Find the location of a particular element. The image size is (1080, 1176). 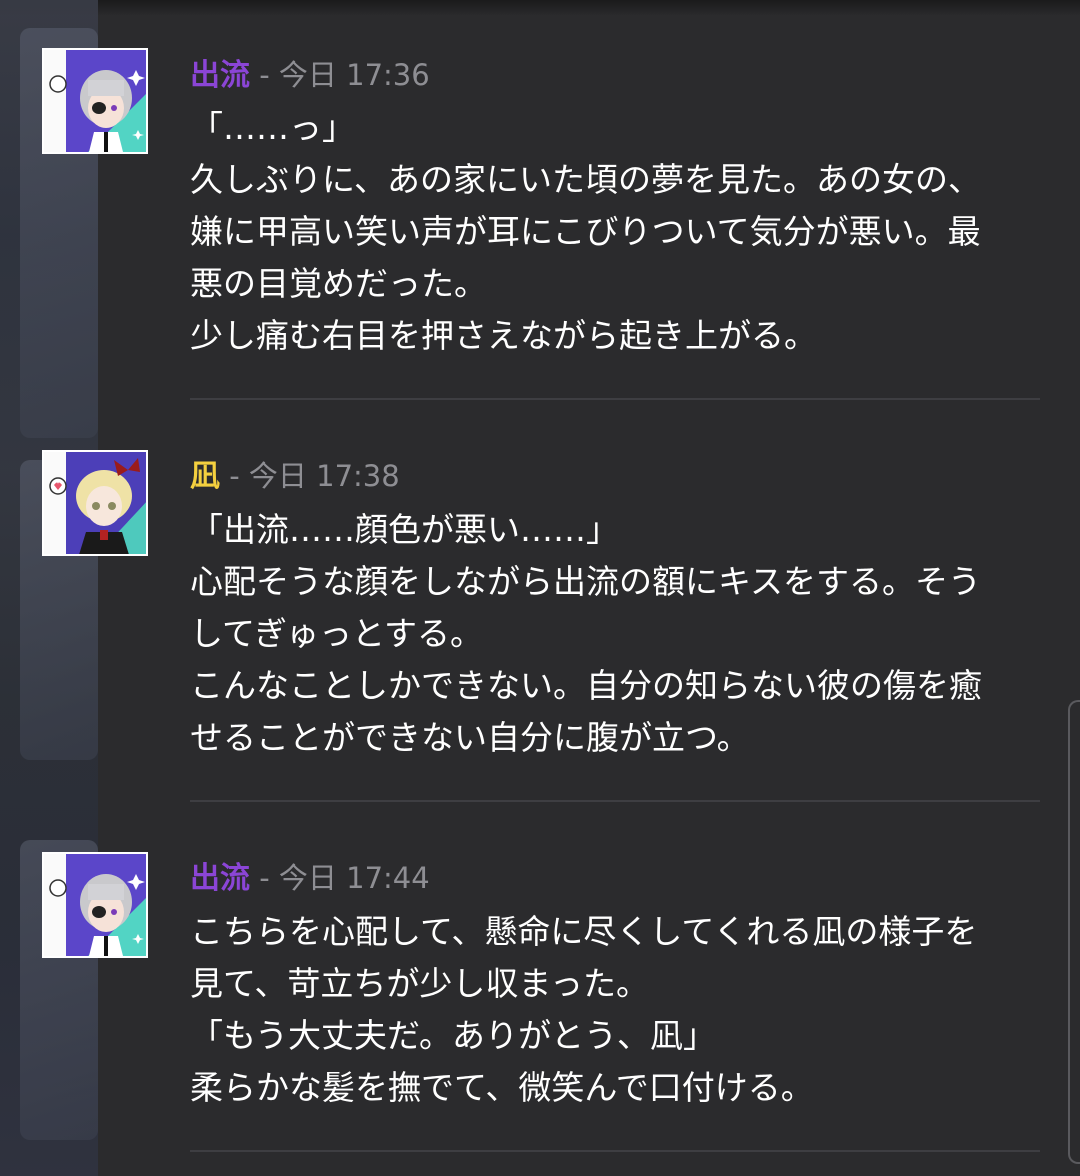

message-header: 凪 - 今日 17:38 is located at coordinates (295, 476).